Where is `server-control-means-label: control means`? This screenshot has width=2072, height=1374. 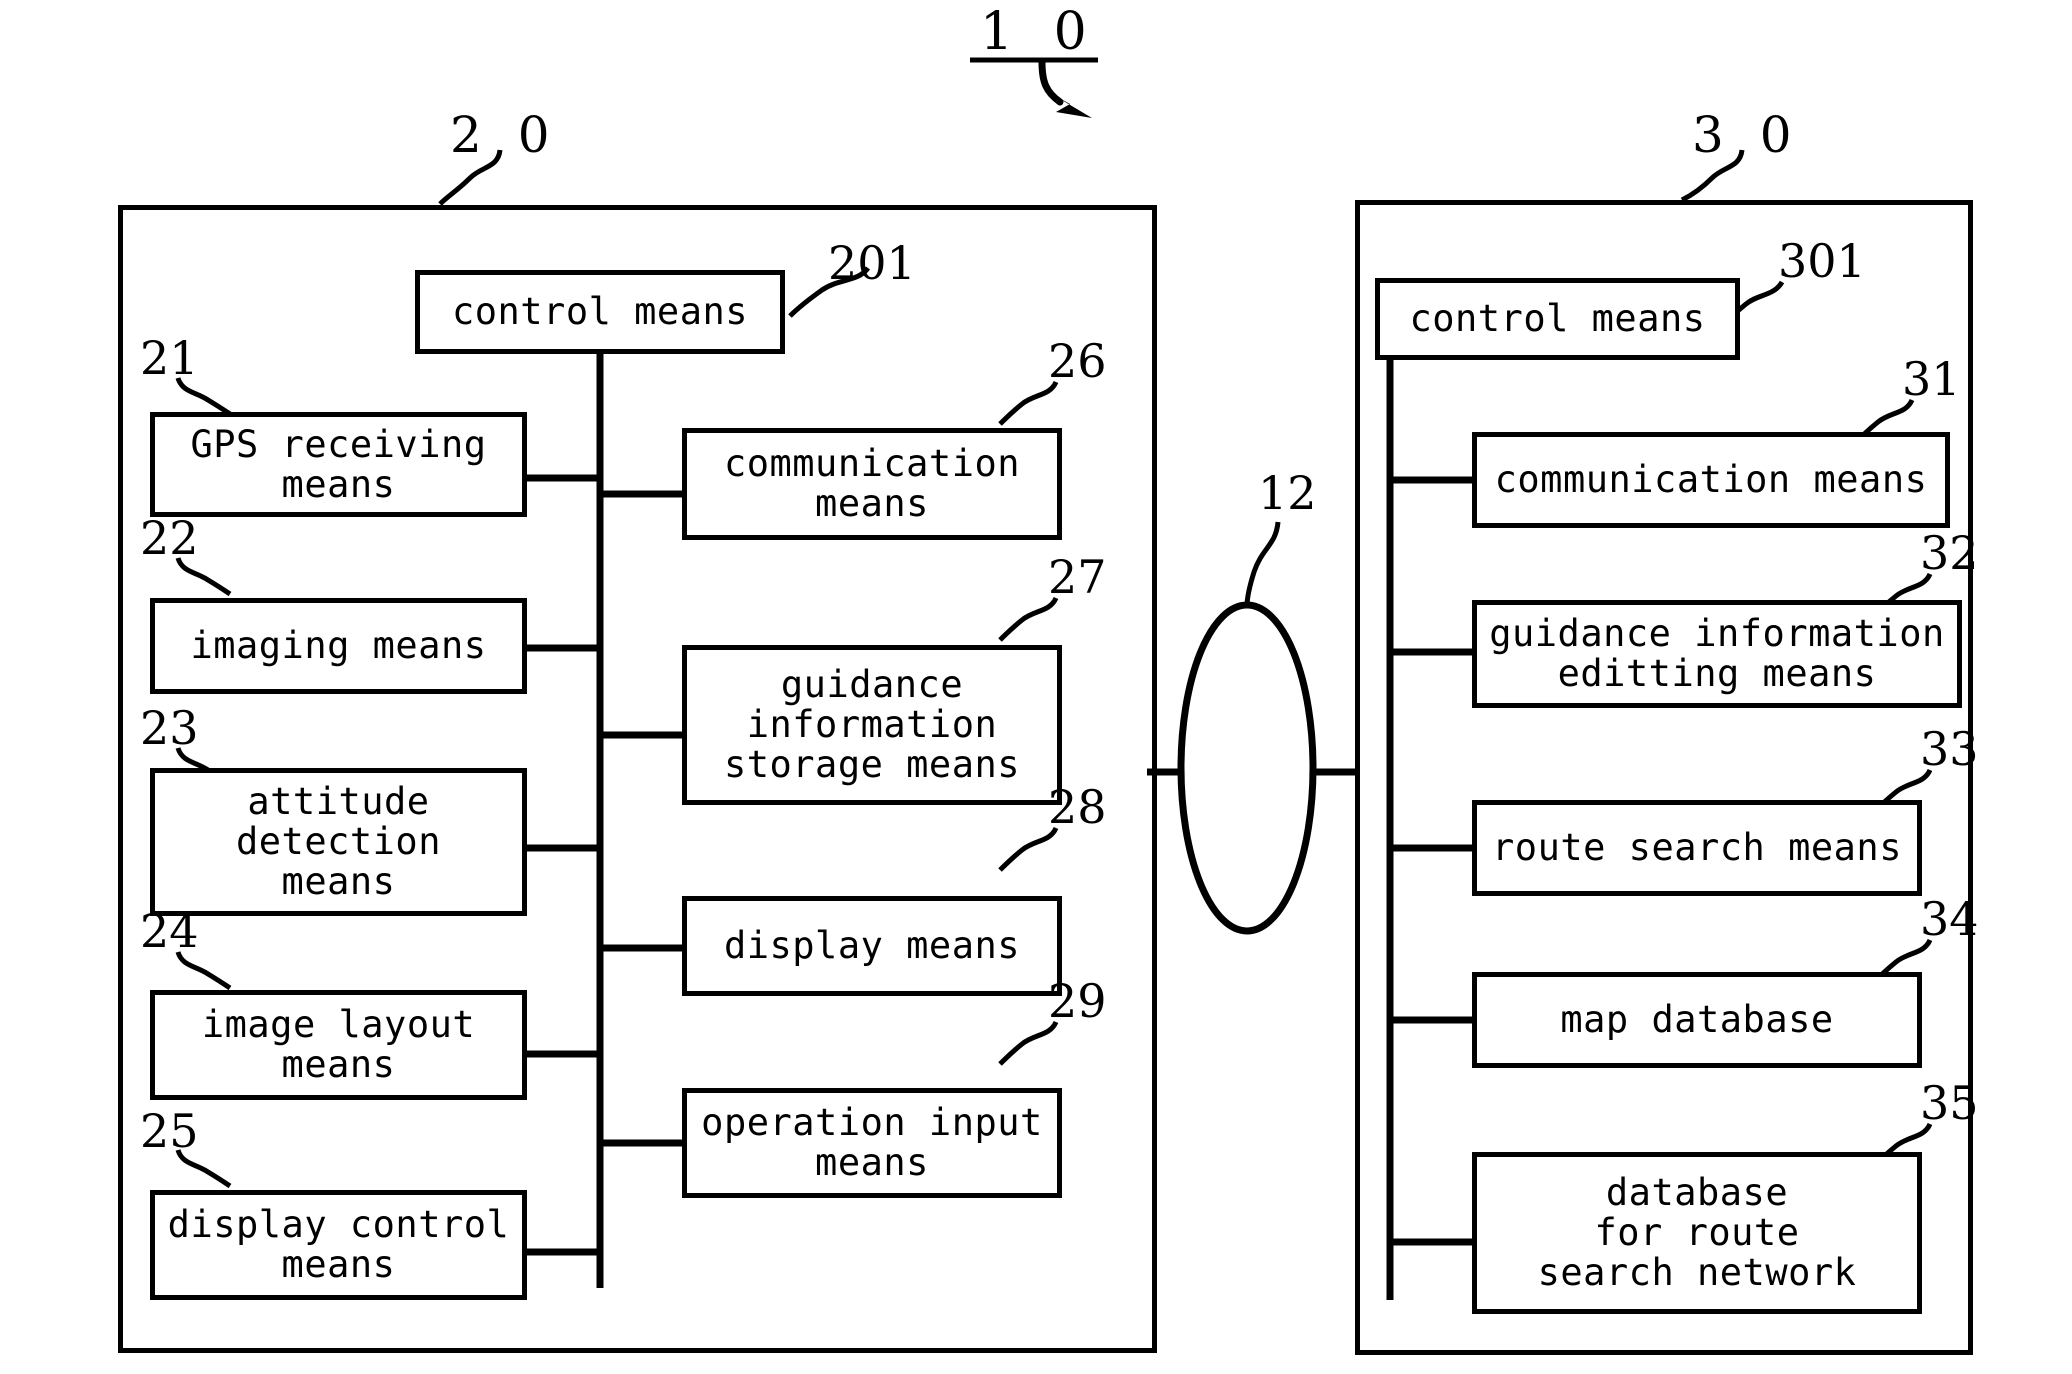
server-control-means-label: control means is located at coordinates (1557, 319).